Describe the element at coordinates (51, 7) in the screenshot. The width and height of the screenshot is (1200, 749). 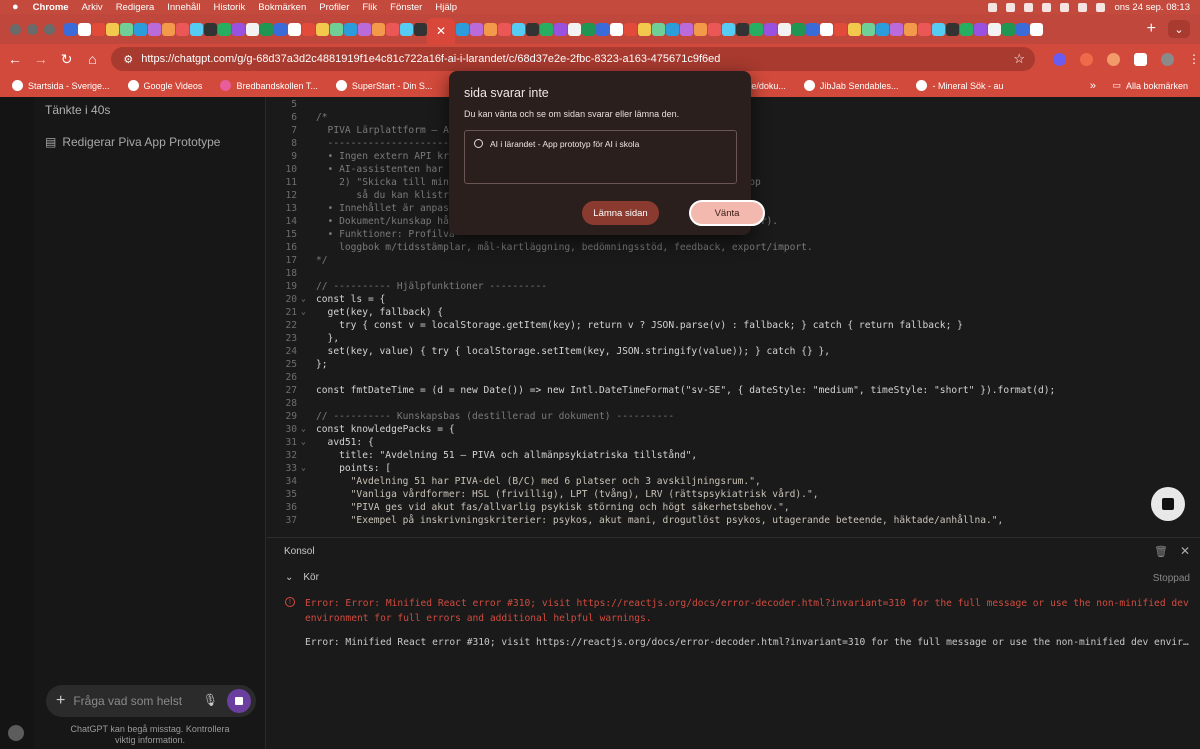
I see `menu-app-name: Chrome` at that location.